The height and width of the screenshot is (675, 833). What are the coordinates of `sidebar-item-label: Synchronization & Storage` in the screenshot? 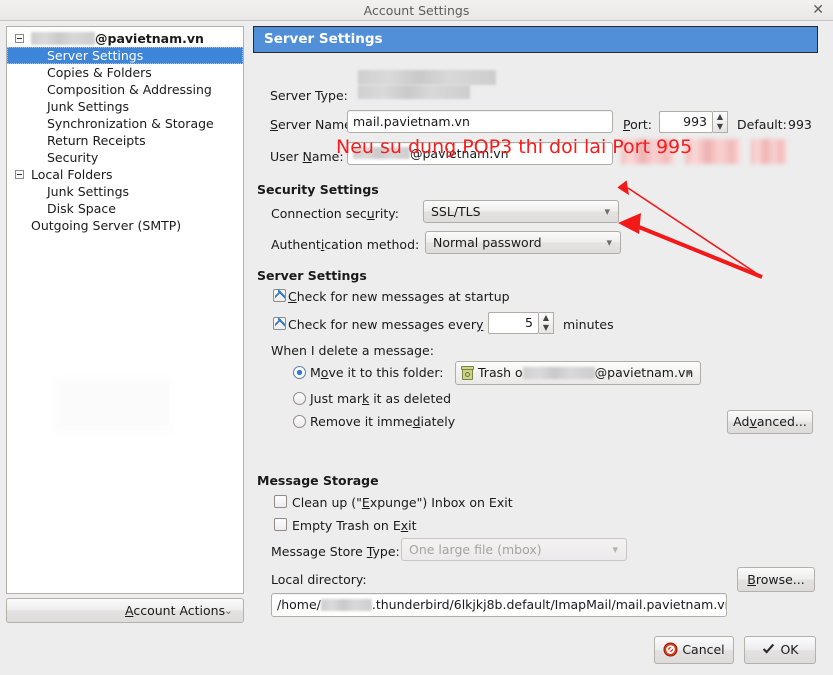 It's located at (130, 123).